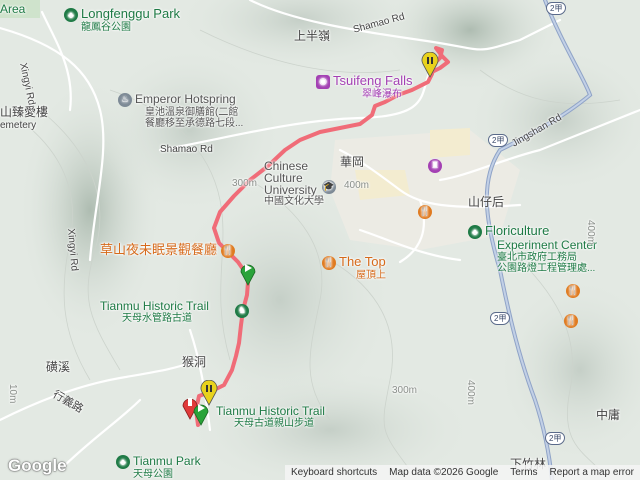 The width and height of the screenshot is (640, 480). Describe the element at coordinates (248, 273) in the screenshot. I see `green-waypoint-marker` at that location.